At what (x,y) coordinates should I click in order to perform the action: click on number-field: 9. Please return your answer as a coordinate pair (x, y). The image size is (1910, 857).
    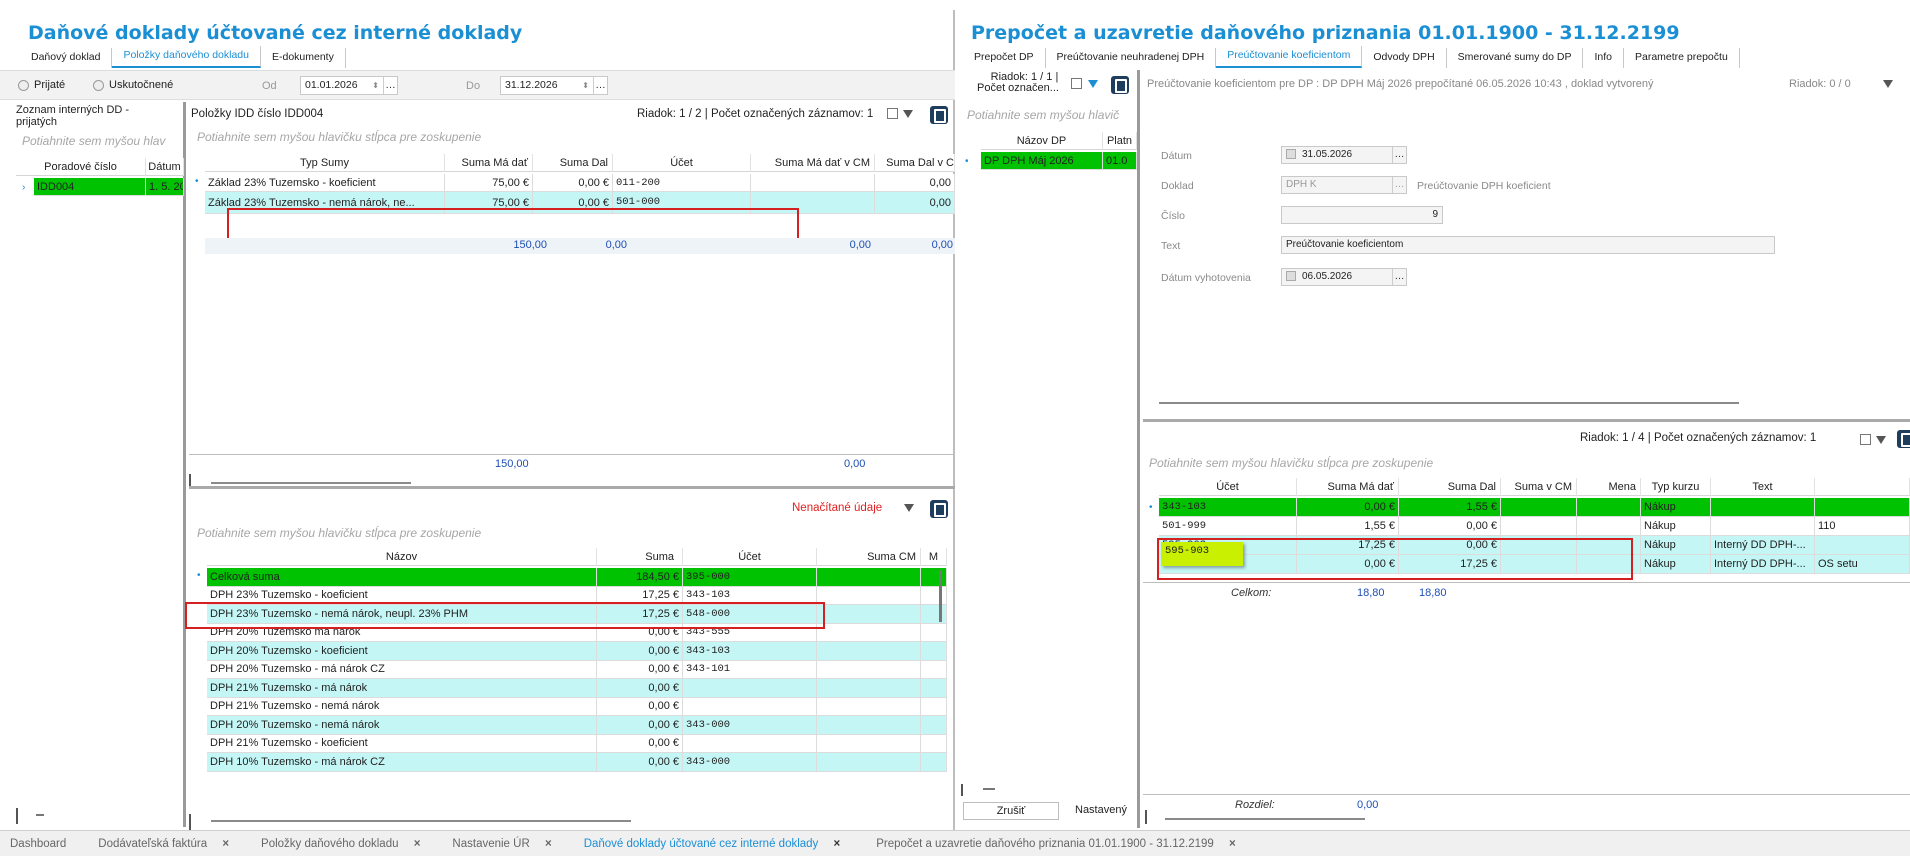
    Looking at the image, I should click on (1362, 215).